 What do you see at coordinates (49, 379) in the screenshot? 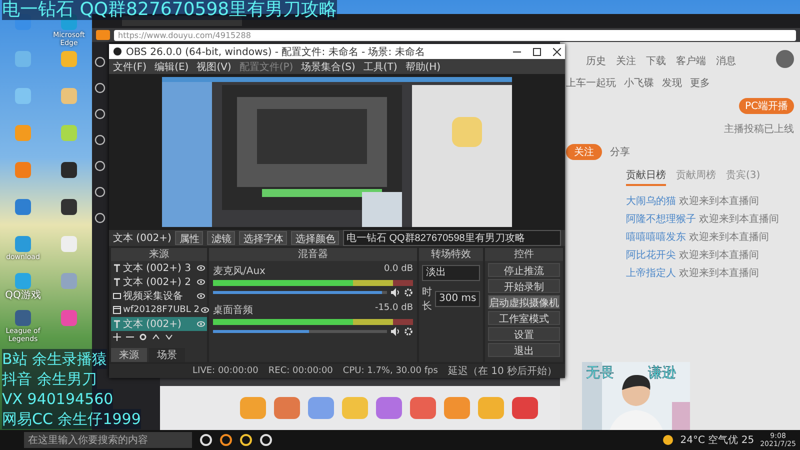
I see `overlay-caption: 抖音 余生男刀` at bounding box center [49, 379].